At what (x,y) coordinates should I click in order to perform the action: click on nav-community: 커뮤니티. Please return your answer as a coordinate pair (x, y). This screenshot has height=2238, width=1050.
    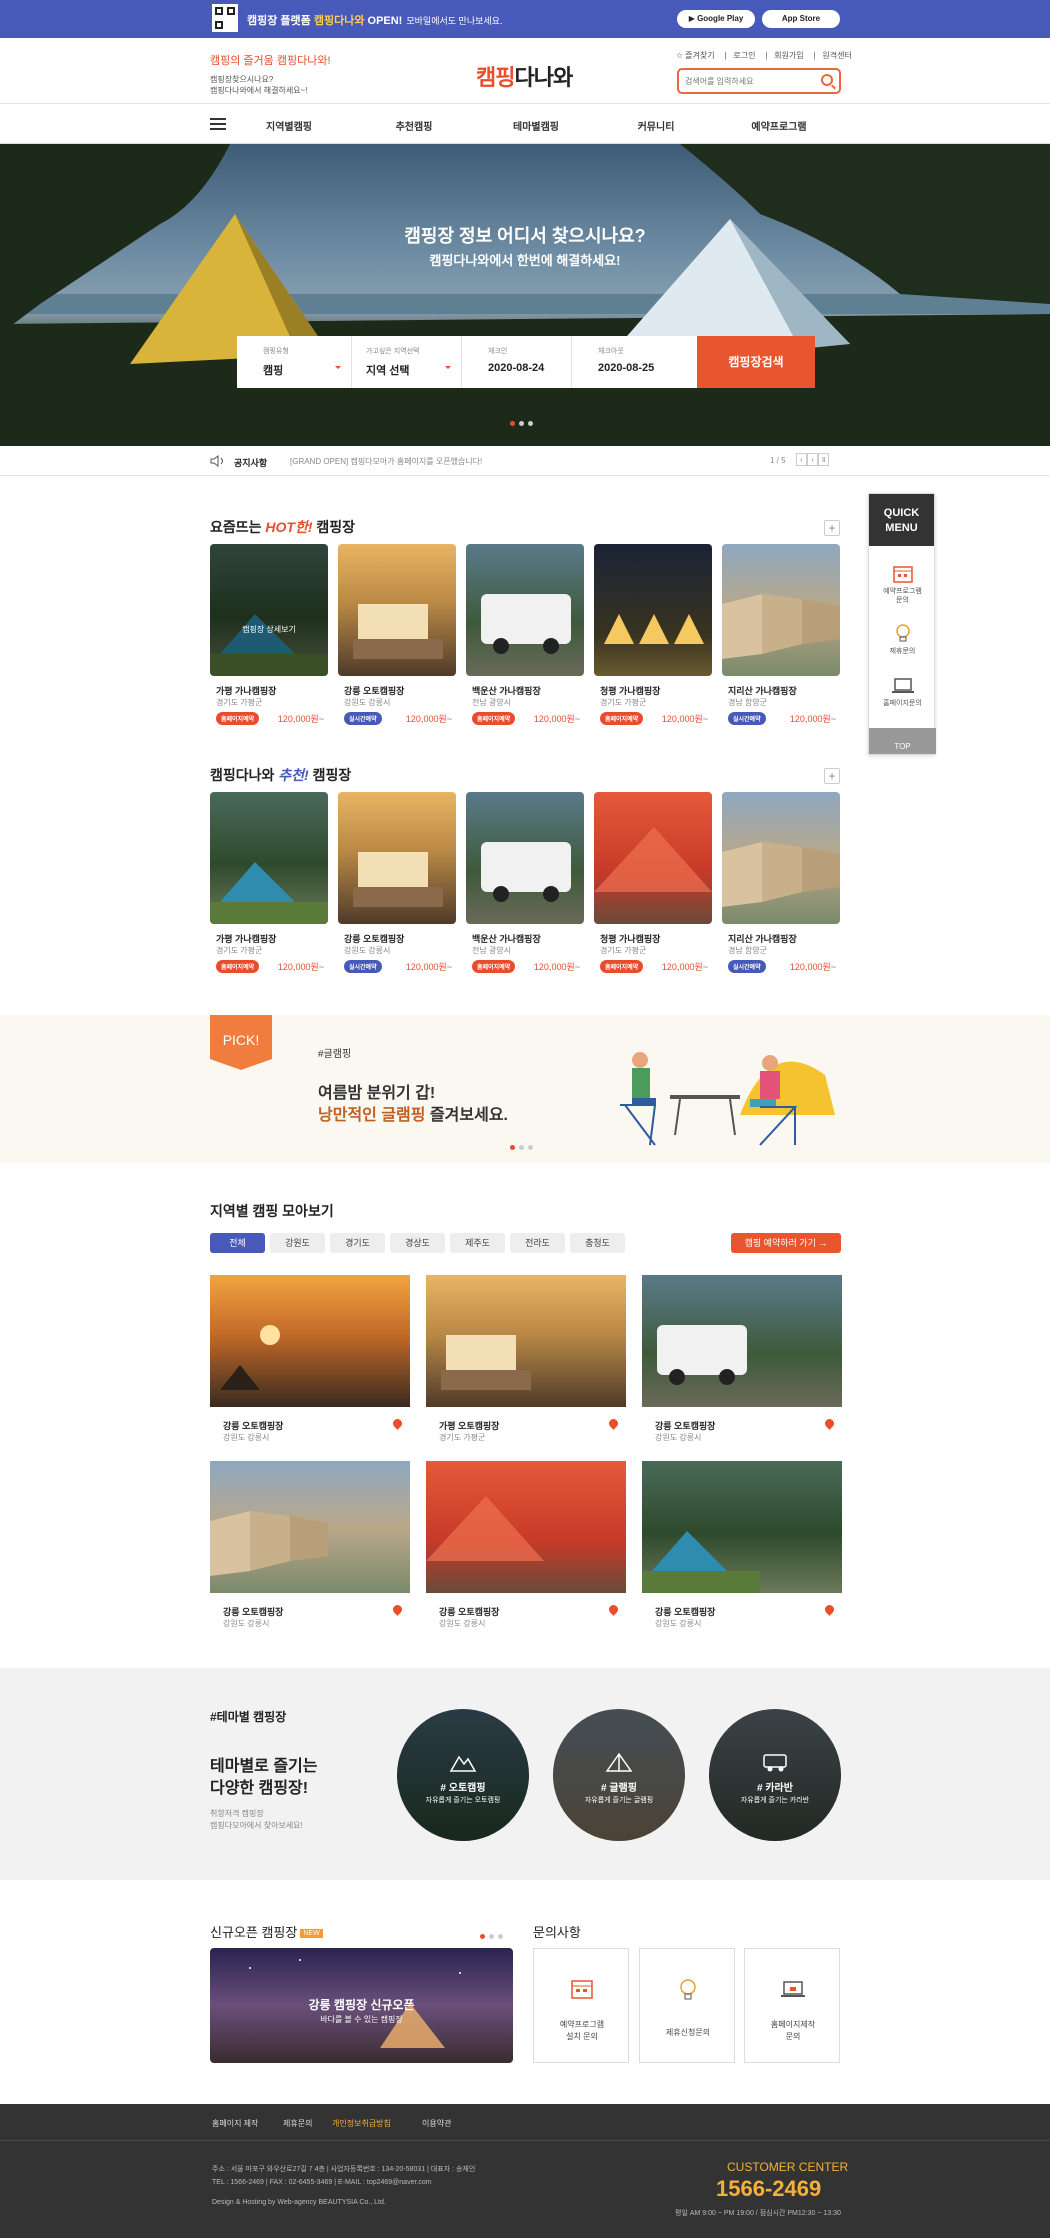
    Looking at the image, I should click on (656, 125).